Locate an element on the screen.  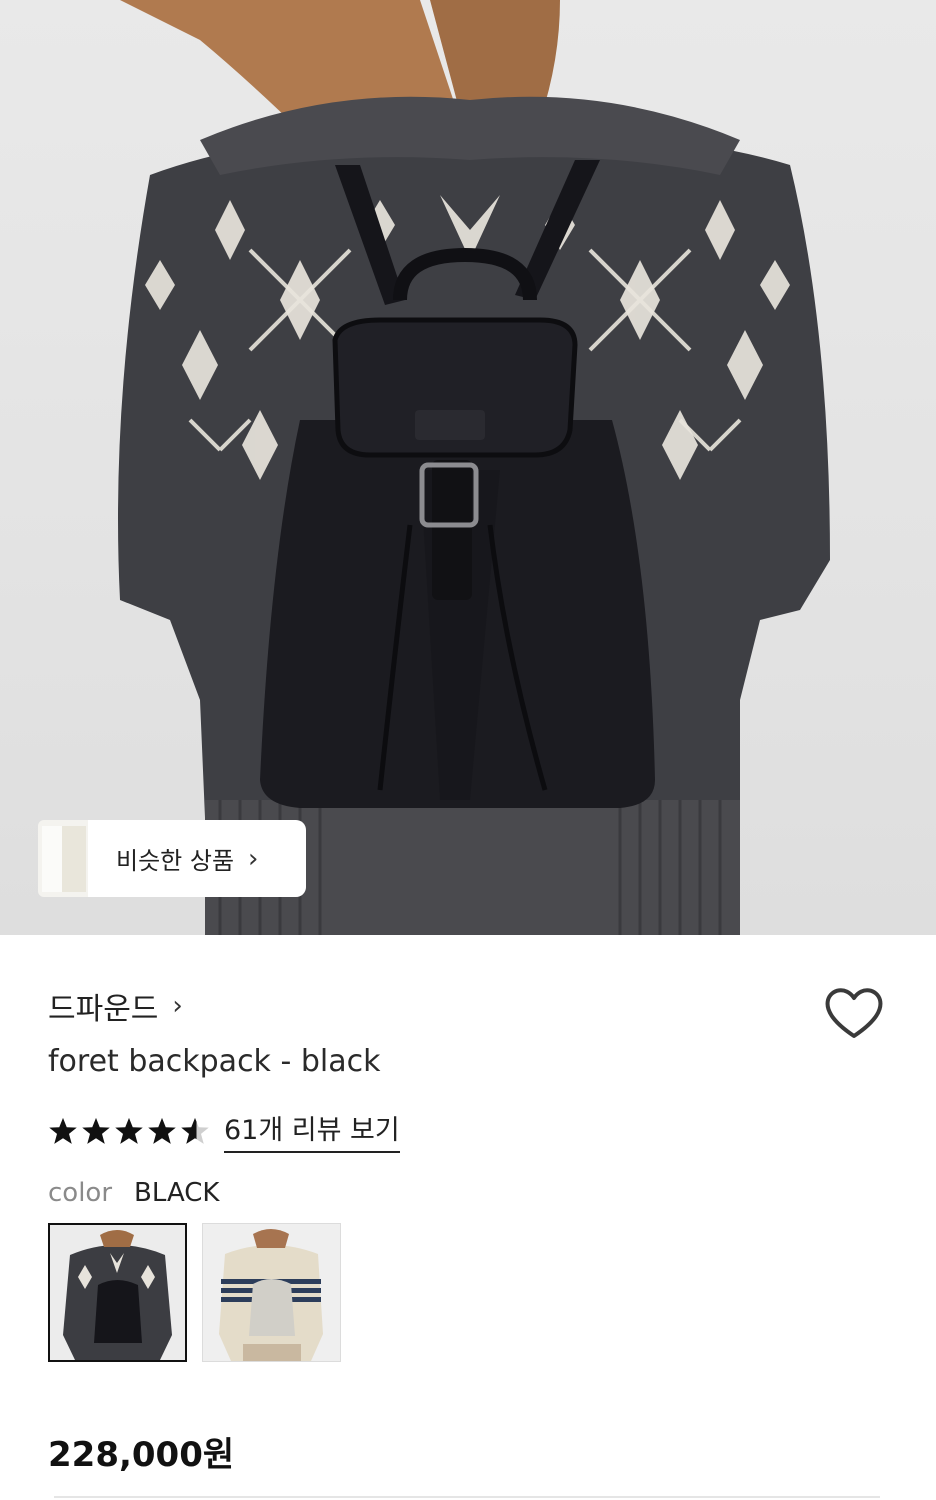
rating-row: 61개 리뷰 보기 is located at coordinates (224, 1130).